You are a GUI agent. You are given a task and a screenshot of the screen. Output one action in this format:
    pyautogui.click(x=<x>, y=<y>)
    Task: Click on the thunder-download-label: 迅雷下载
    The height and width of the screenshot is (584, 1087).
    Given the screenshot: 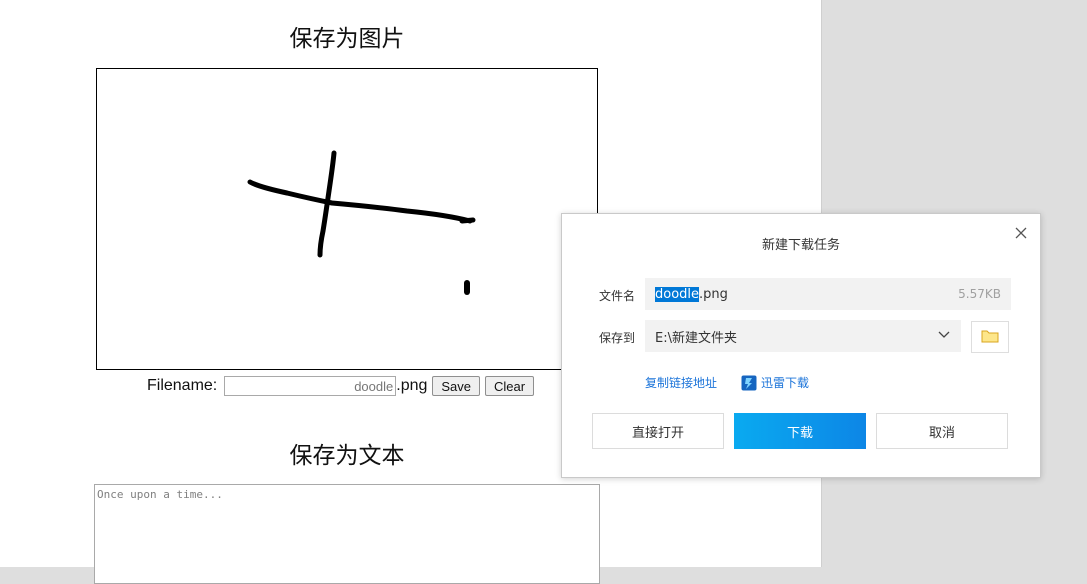 What is the action you would take?
    pyautogui.click(x=785, y=383)
    